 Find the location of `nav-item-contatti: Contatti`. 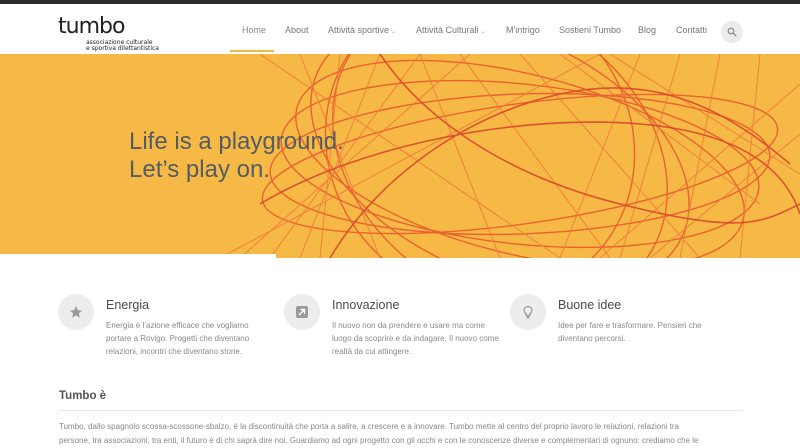

nav-item-contatti: Contatti is located at coordinates (691, 29).